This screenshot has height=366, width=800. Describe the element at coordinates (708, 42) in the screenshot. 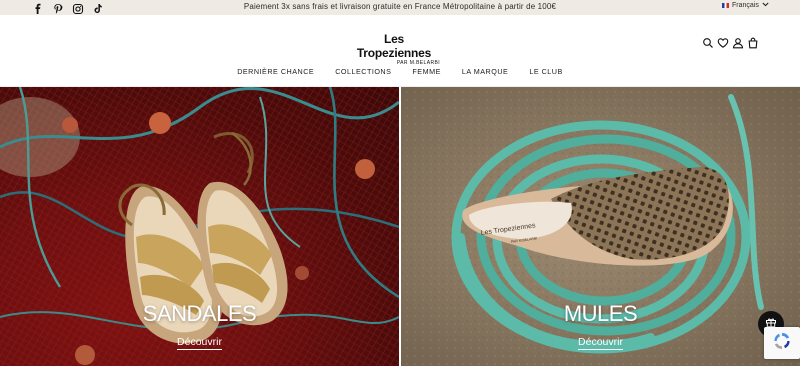

I see `search-icon` at that location.